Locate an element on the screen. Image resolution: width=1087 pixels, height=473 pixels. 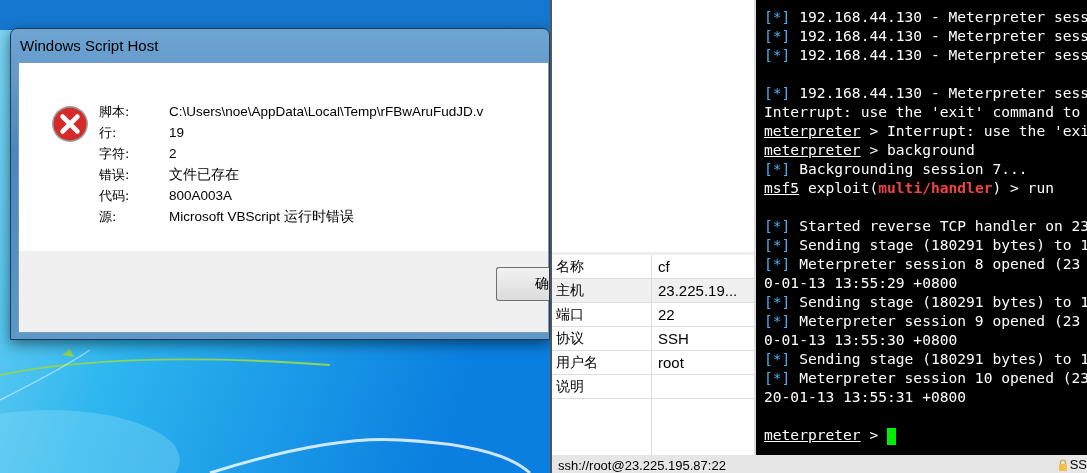
property-value: 22 is located at coordinates (666, 314).